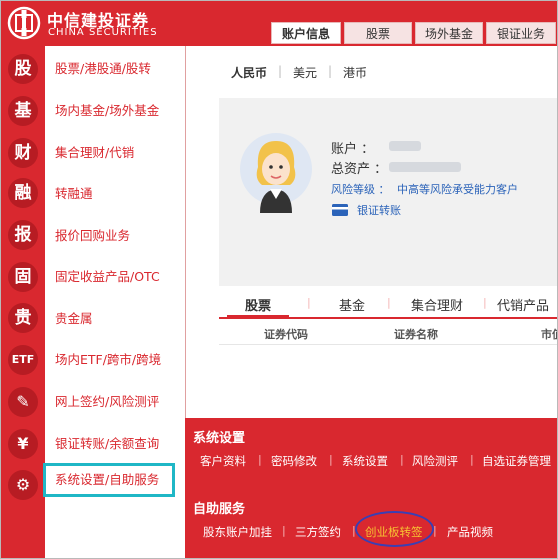  I want to click on product-tab-fund: 基金, so click(352, 304).